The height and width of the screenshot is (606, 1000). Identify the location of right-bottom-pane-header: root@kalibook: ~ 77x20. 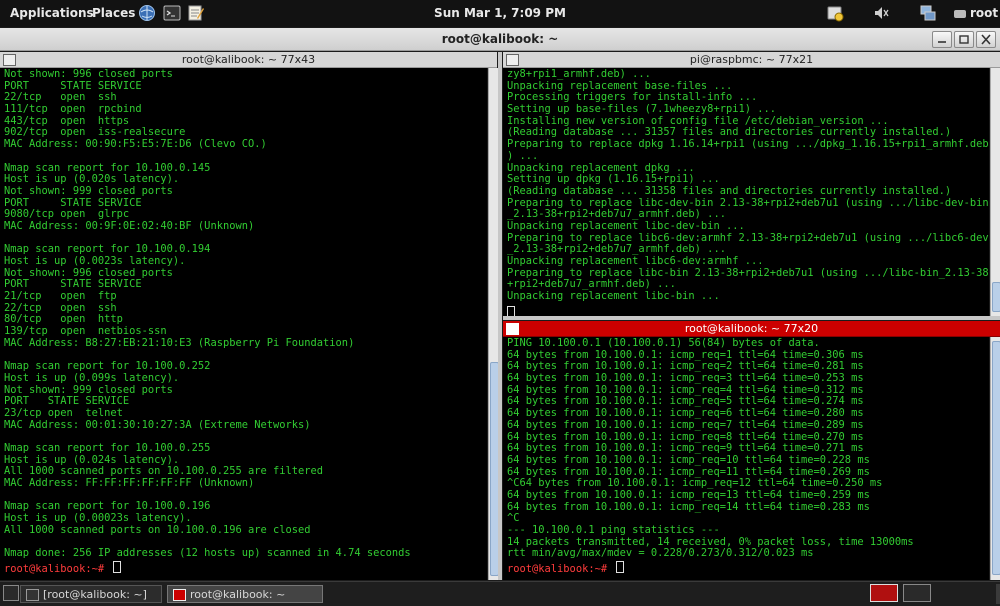
(751, 329).